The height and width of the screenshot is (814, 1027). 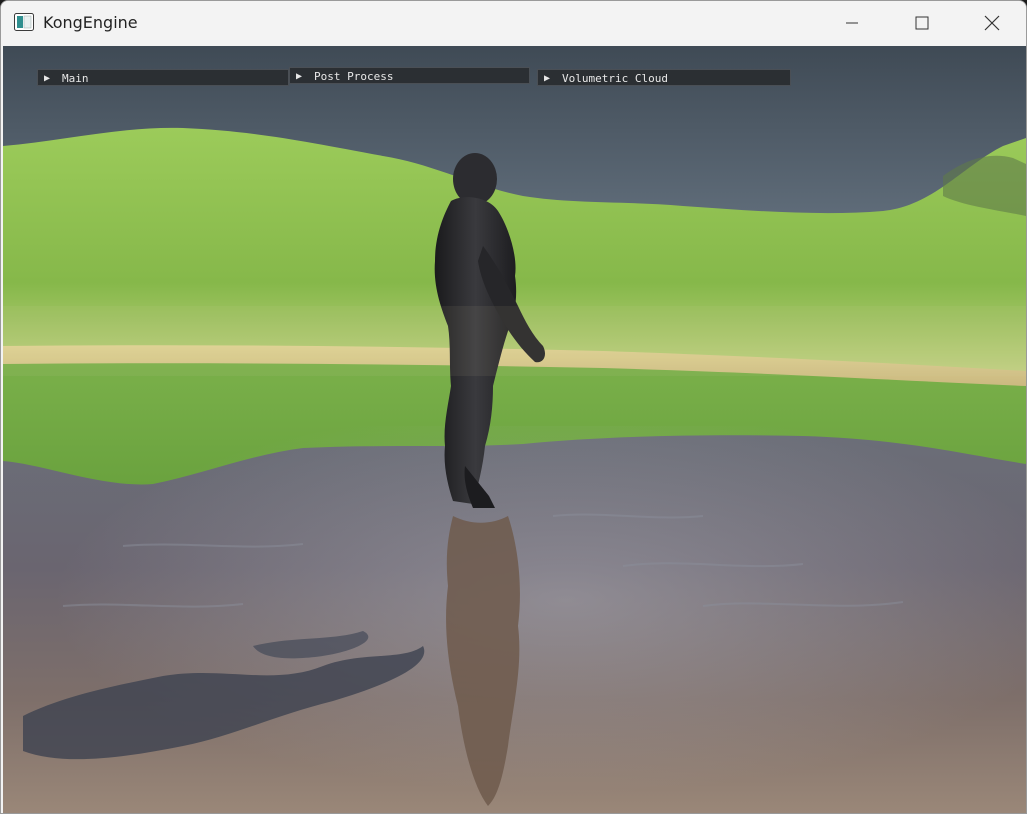 I want to click on close-button, so click(x=991, y=23).